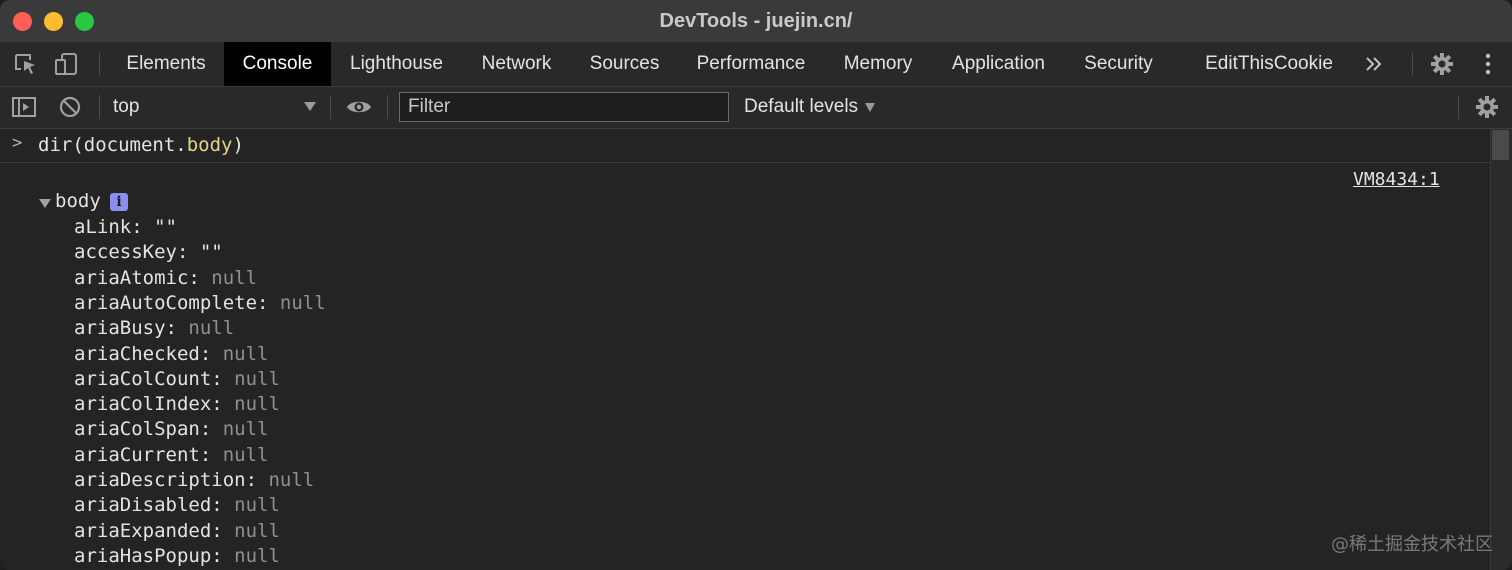 This screenshot has width=1512, height=570. Describe the element at coordinates (1500, 145) in the screenshot. I see `scrollbar-thumb` at that location.